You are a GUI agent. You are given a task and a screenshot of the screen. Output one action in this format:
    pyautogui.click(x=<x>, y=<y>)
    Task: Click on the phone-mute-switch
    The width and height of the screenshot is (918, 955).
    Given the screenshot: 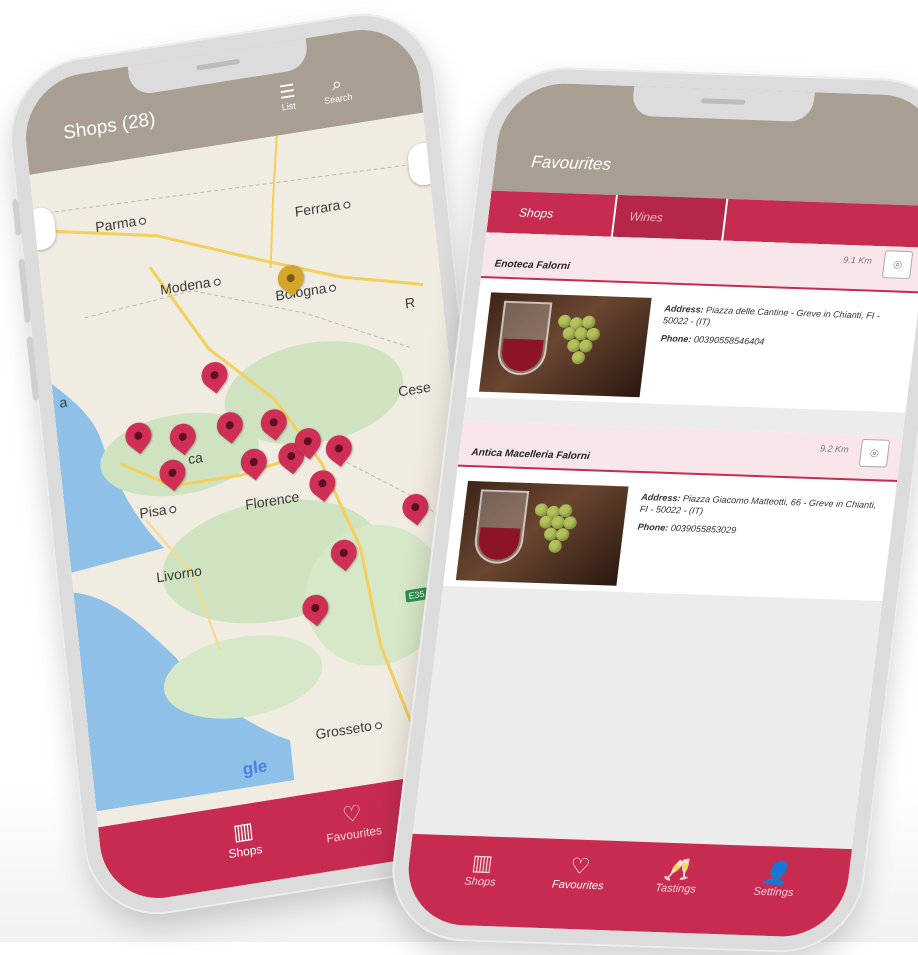 What is the action you would take?
    pyautogui.click(x=17, y=217)
    